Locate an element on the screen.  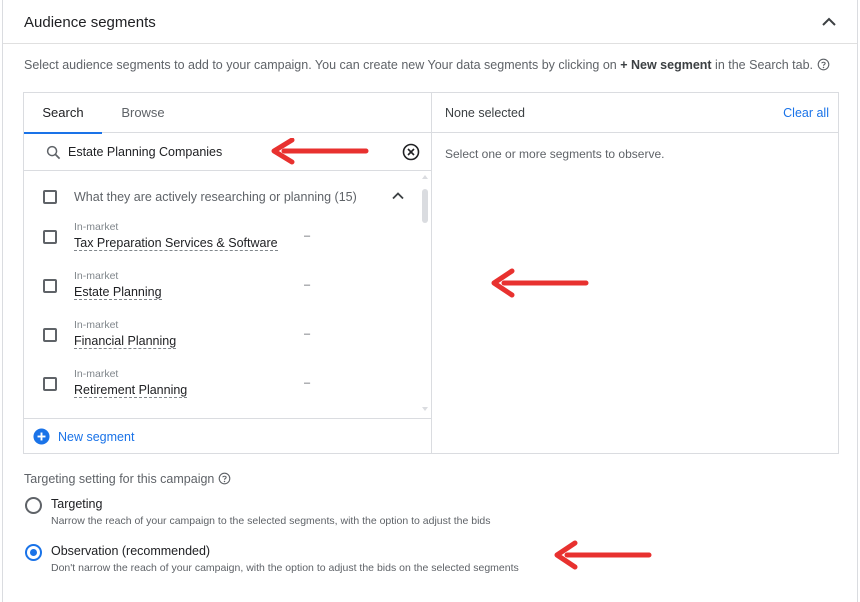
segment-name: Financial Planning is located at coordinates (125, 341).